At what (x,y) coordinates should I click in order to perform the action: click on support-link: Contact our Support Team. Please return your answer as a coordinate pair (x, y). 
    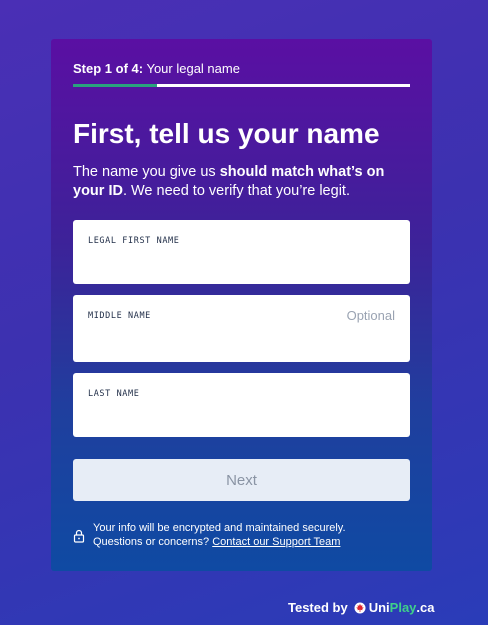
    Looking at the image, I should click on (276, 542).